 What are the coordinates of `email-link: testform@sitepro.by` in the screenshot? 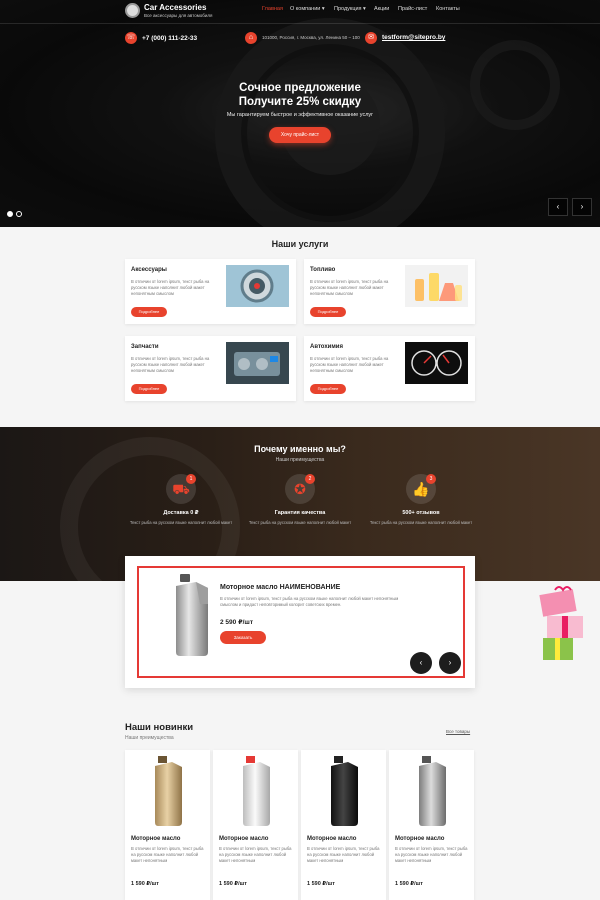 It's located at (413, 37).